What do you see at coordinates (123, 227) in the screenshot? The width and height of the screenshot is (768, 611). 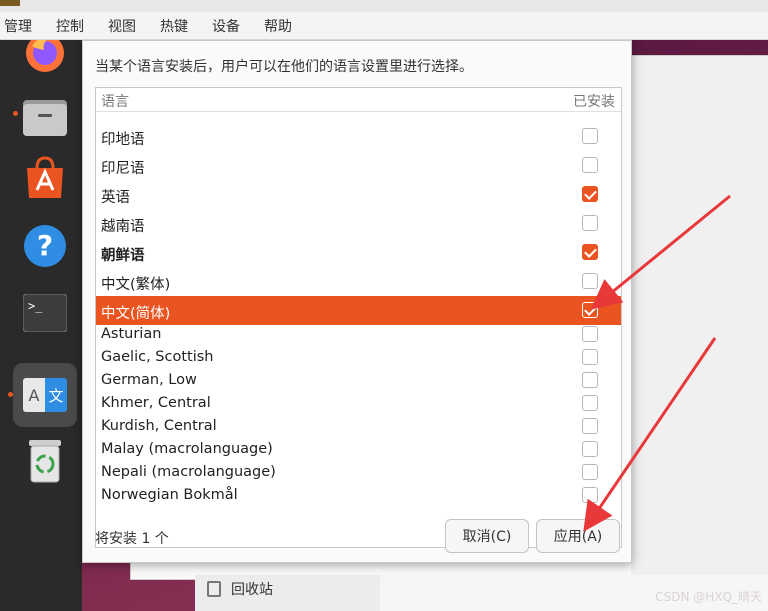 I see `language-name: 越南语` at bounding box center [123, 227].